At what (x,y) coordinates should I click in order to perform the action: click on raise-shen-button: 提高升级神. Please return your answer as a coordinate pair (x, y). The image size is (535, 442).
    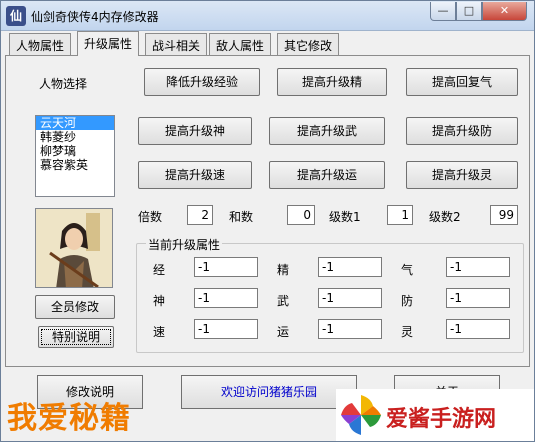
    Looking at the image, I should click on (195, 131).